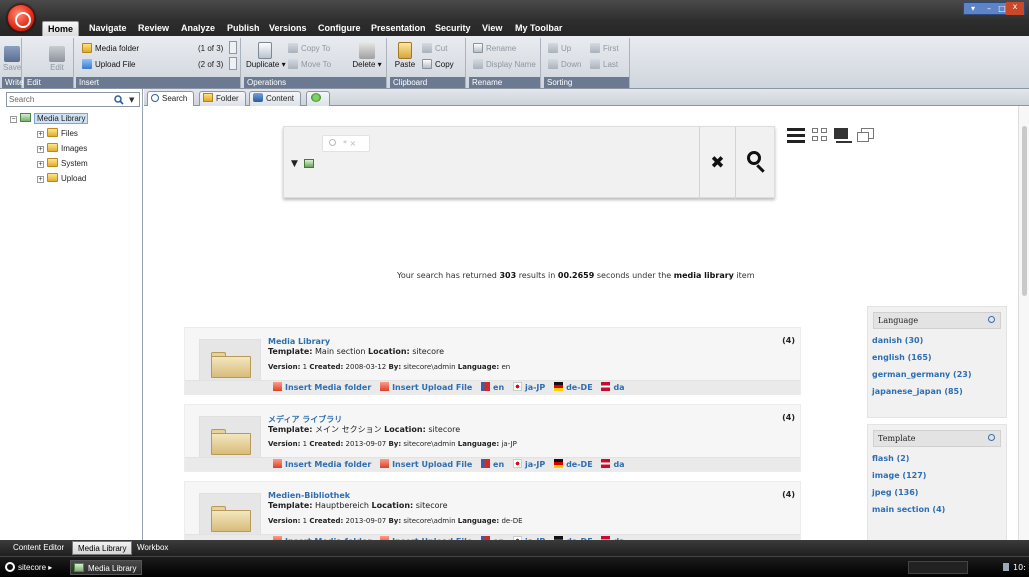 The height and width of the screenshot is (577, 1029). I want to click on scrollbar-thumb, so click(1024, 211).